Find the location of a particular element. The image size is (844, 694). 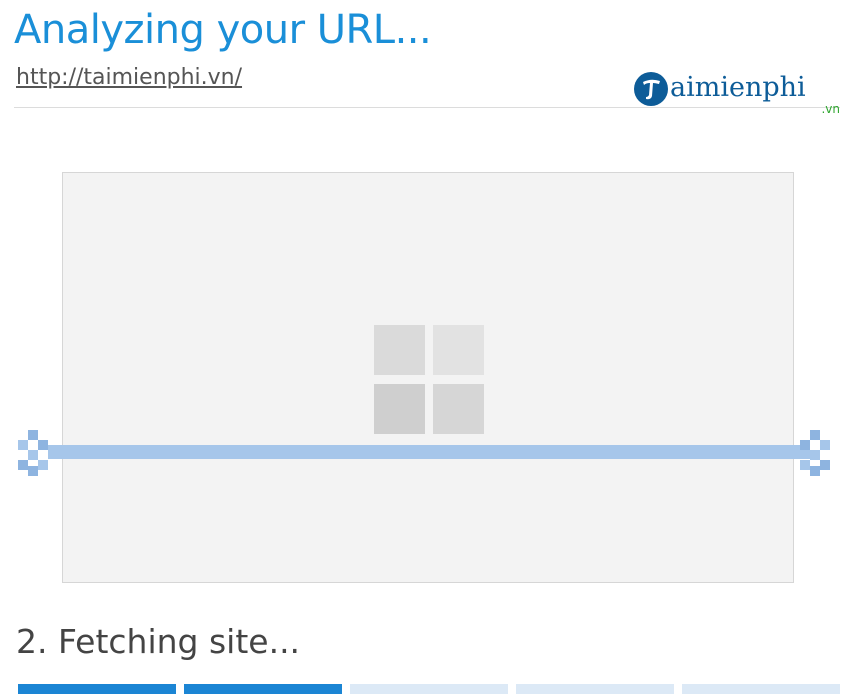

logo-text: aimienphi is located at coordinates (738, 87).